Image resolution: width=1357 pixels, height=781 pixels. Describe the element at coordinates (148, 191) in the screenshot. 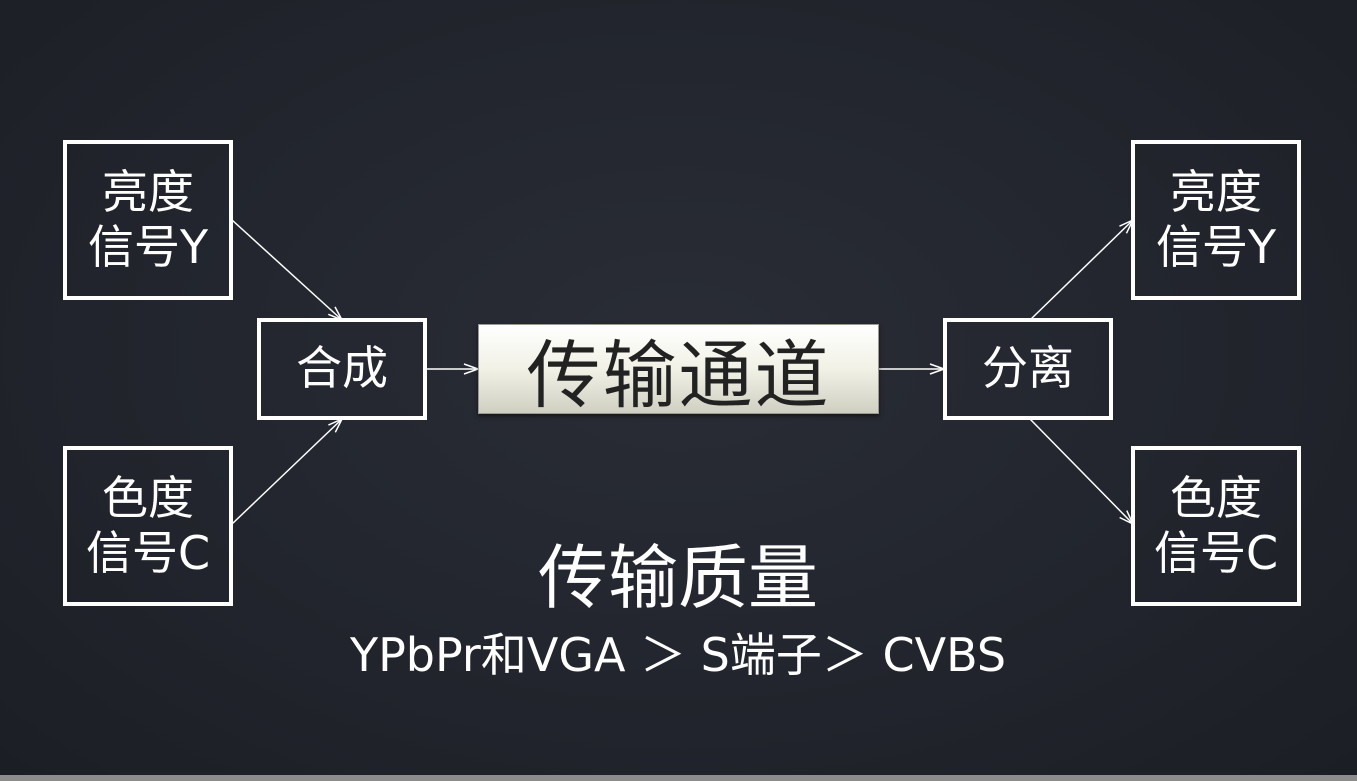

I see `input-luma-line1: 亮度` at that location.